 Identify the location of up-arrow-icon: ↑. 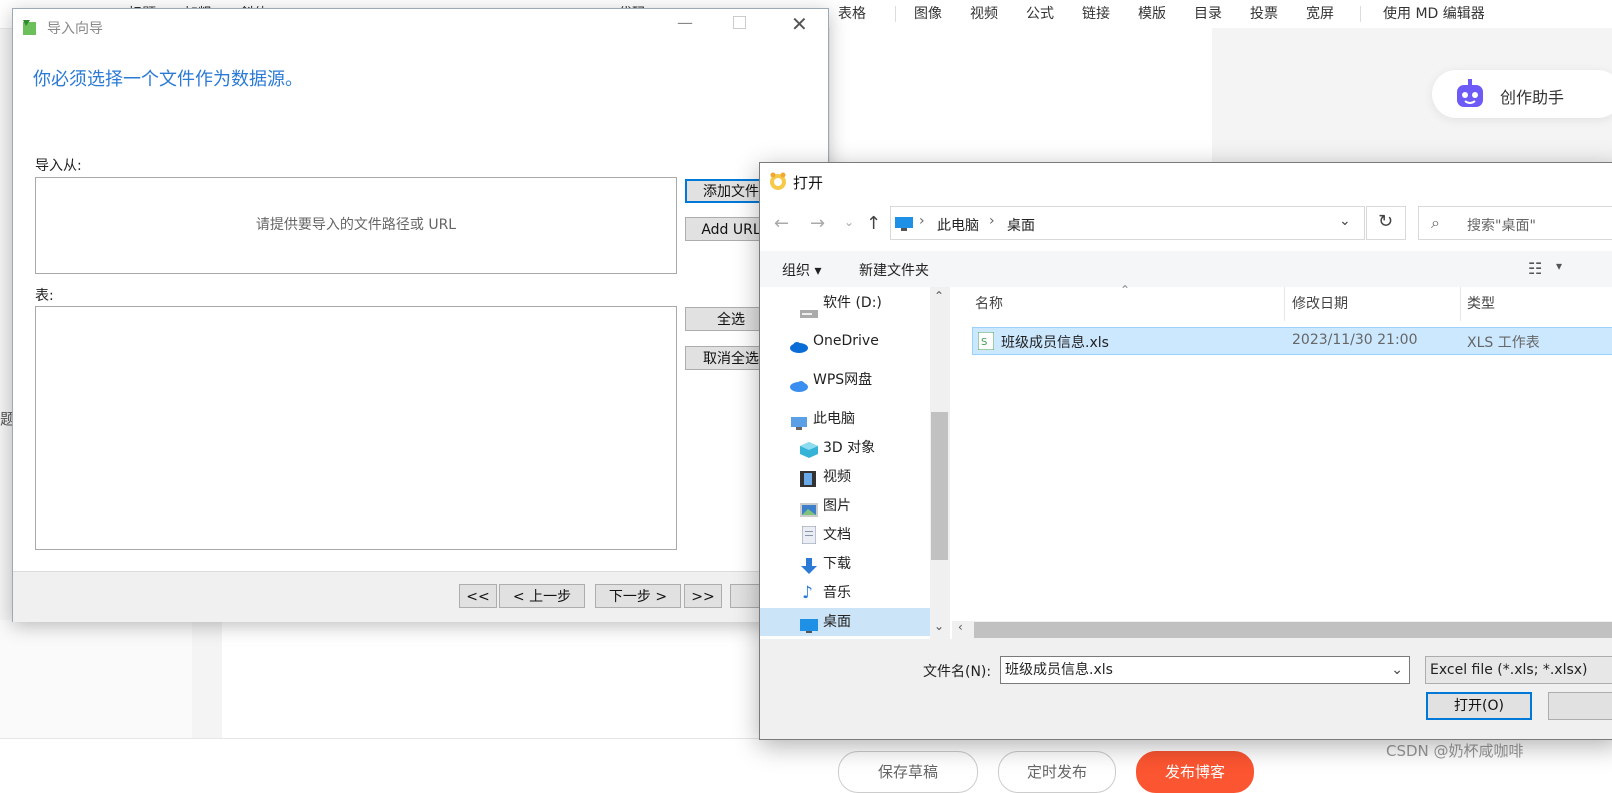
(873, 223).